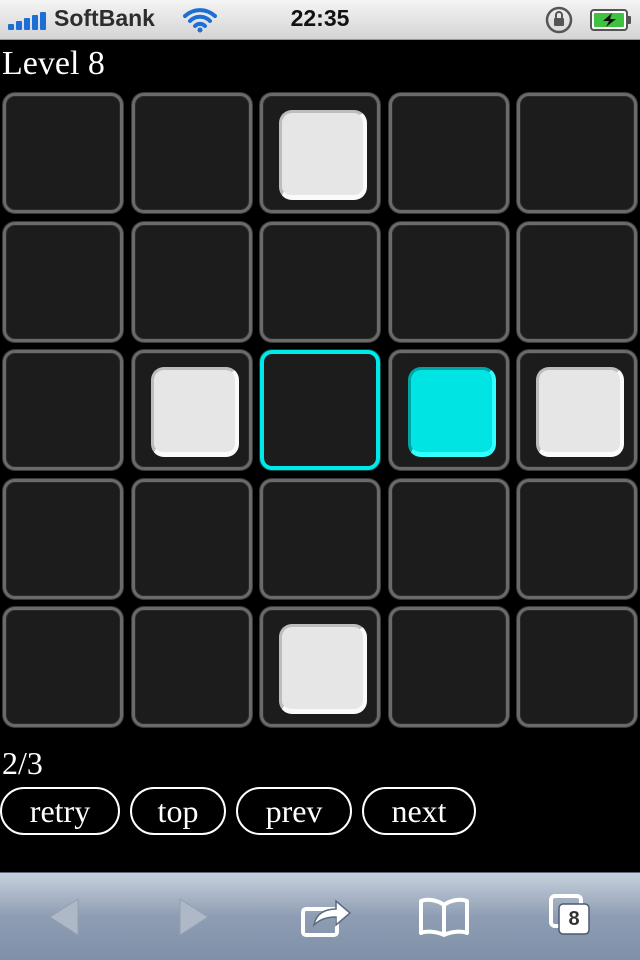 The image size is (640, 960). I want to click on browser-toolbar: 8, so click(320, 916).